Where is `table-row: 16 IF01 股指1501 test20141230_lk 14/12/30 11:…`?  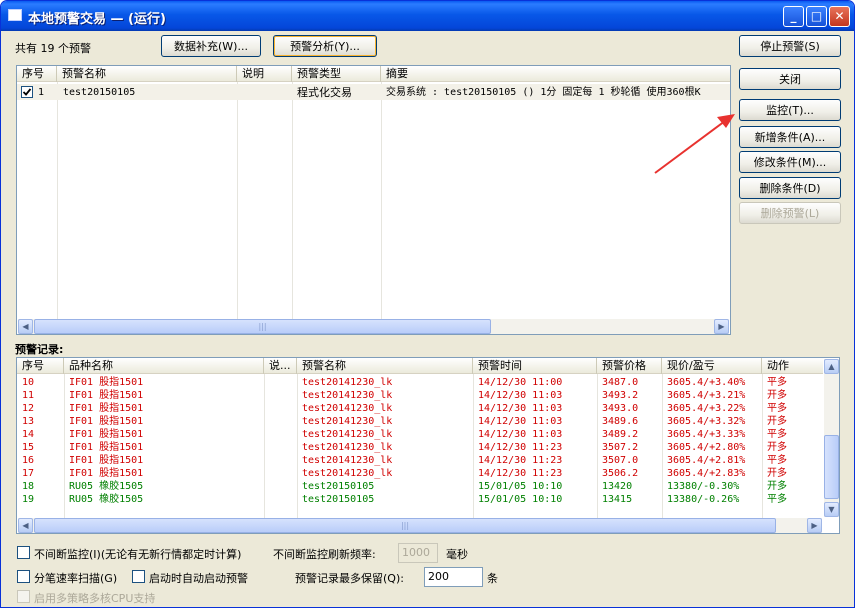
table-row: 16 IF01 股指1501 test20141230_lk 14/12/30 11:… is located at coordinates (420, 460).